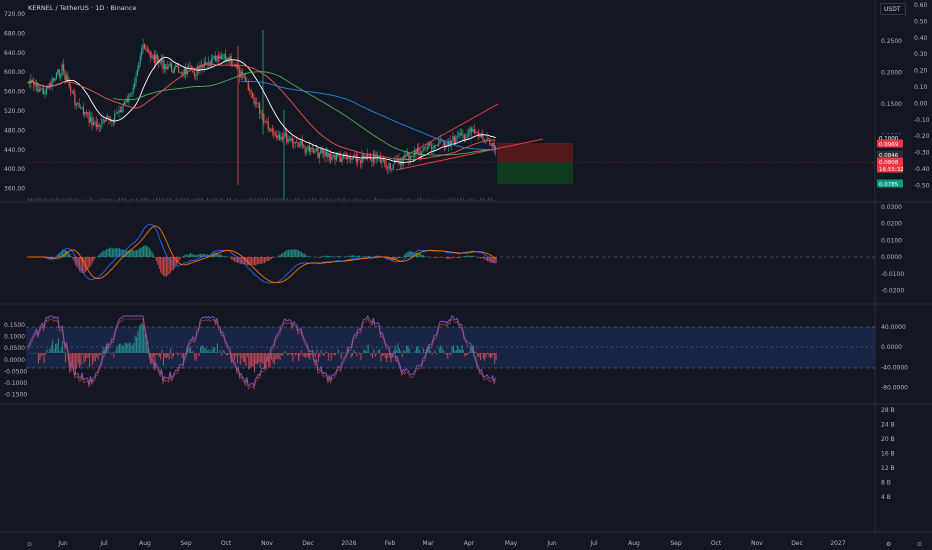 Image resolution: width=932 pixels, height=550 pixels. I want to click on volume-axis-label: 24 B, so click(888, 425).